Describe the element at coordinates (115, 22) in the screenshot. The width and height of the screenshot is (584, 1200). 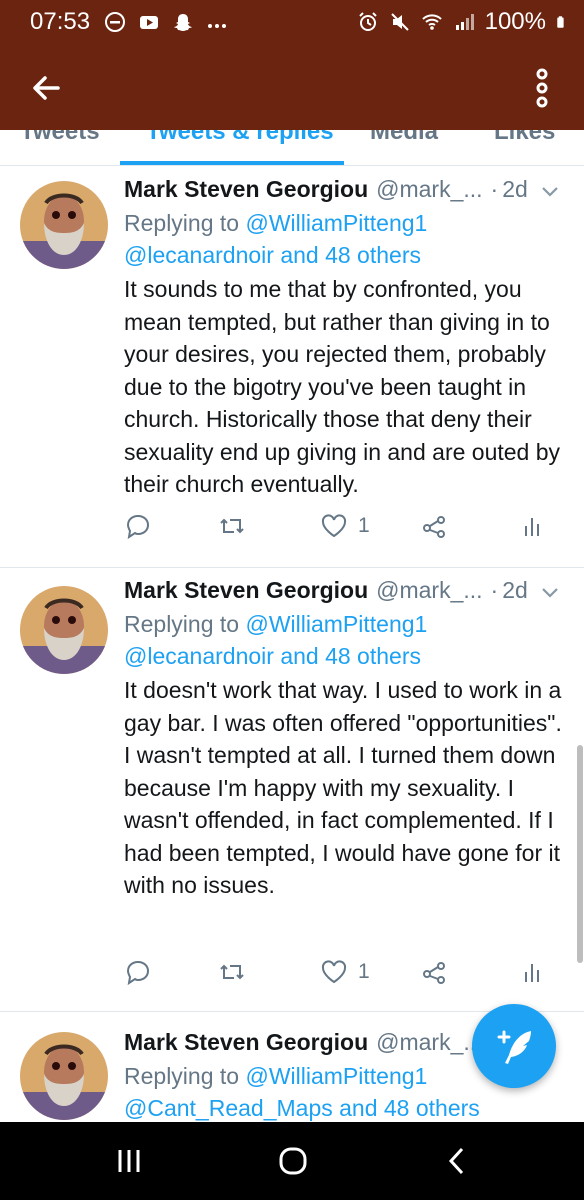
I see `do-not-disturb-icon` at that location.